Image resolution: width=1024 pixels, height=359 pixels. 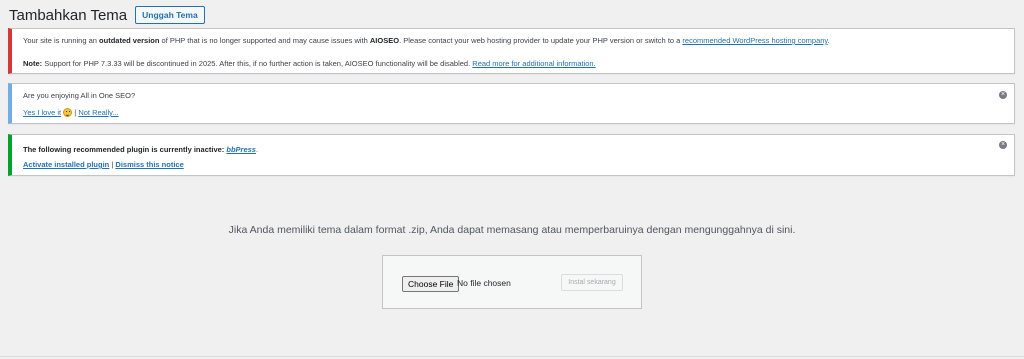 I want to click on smile-emoji-icon, so click(x=68, y=112).